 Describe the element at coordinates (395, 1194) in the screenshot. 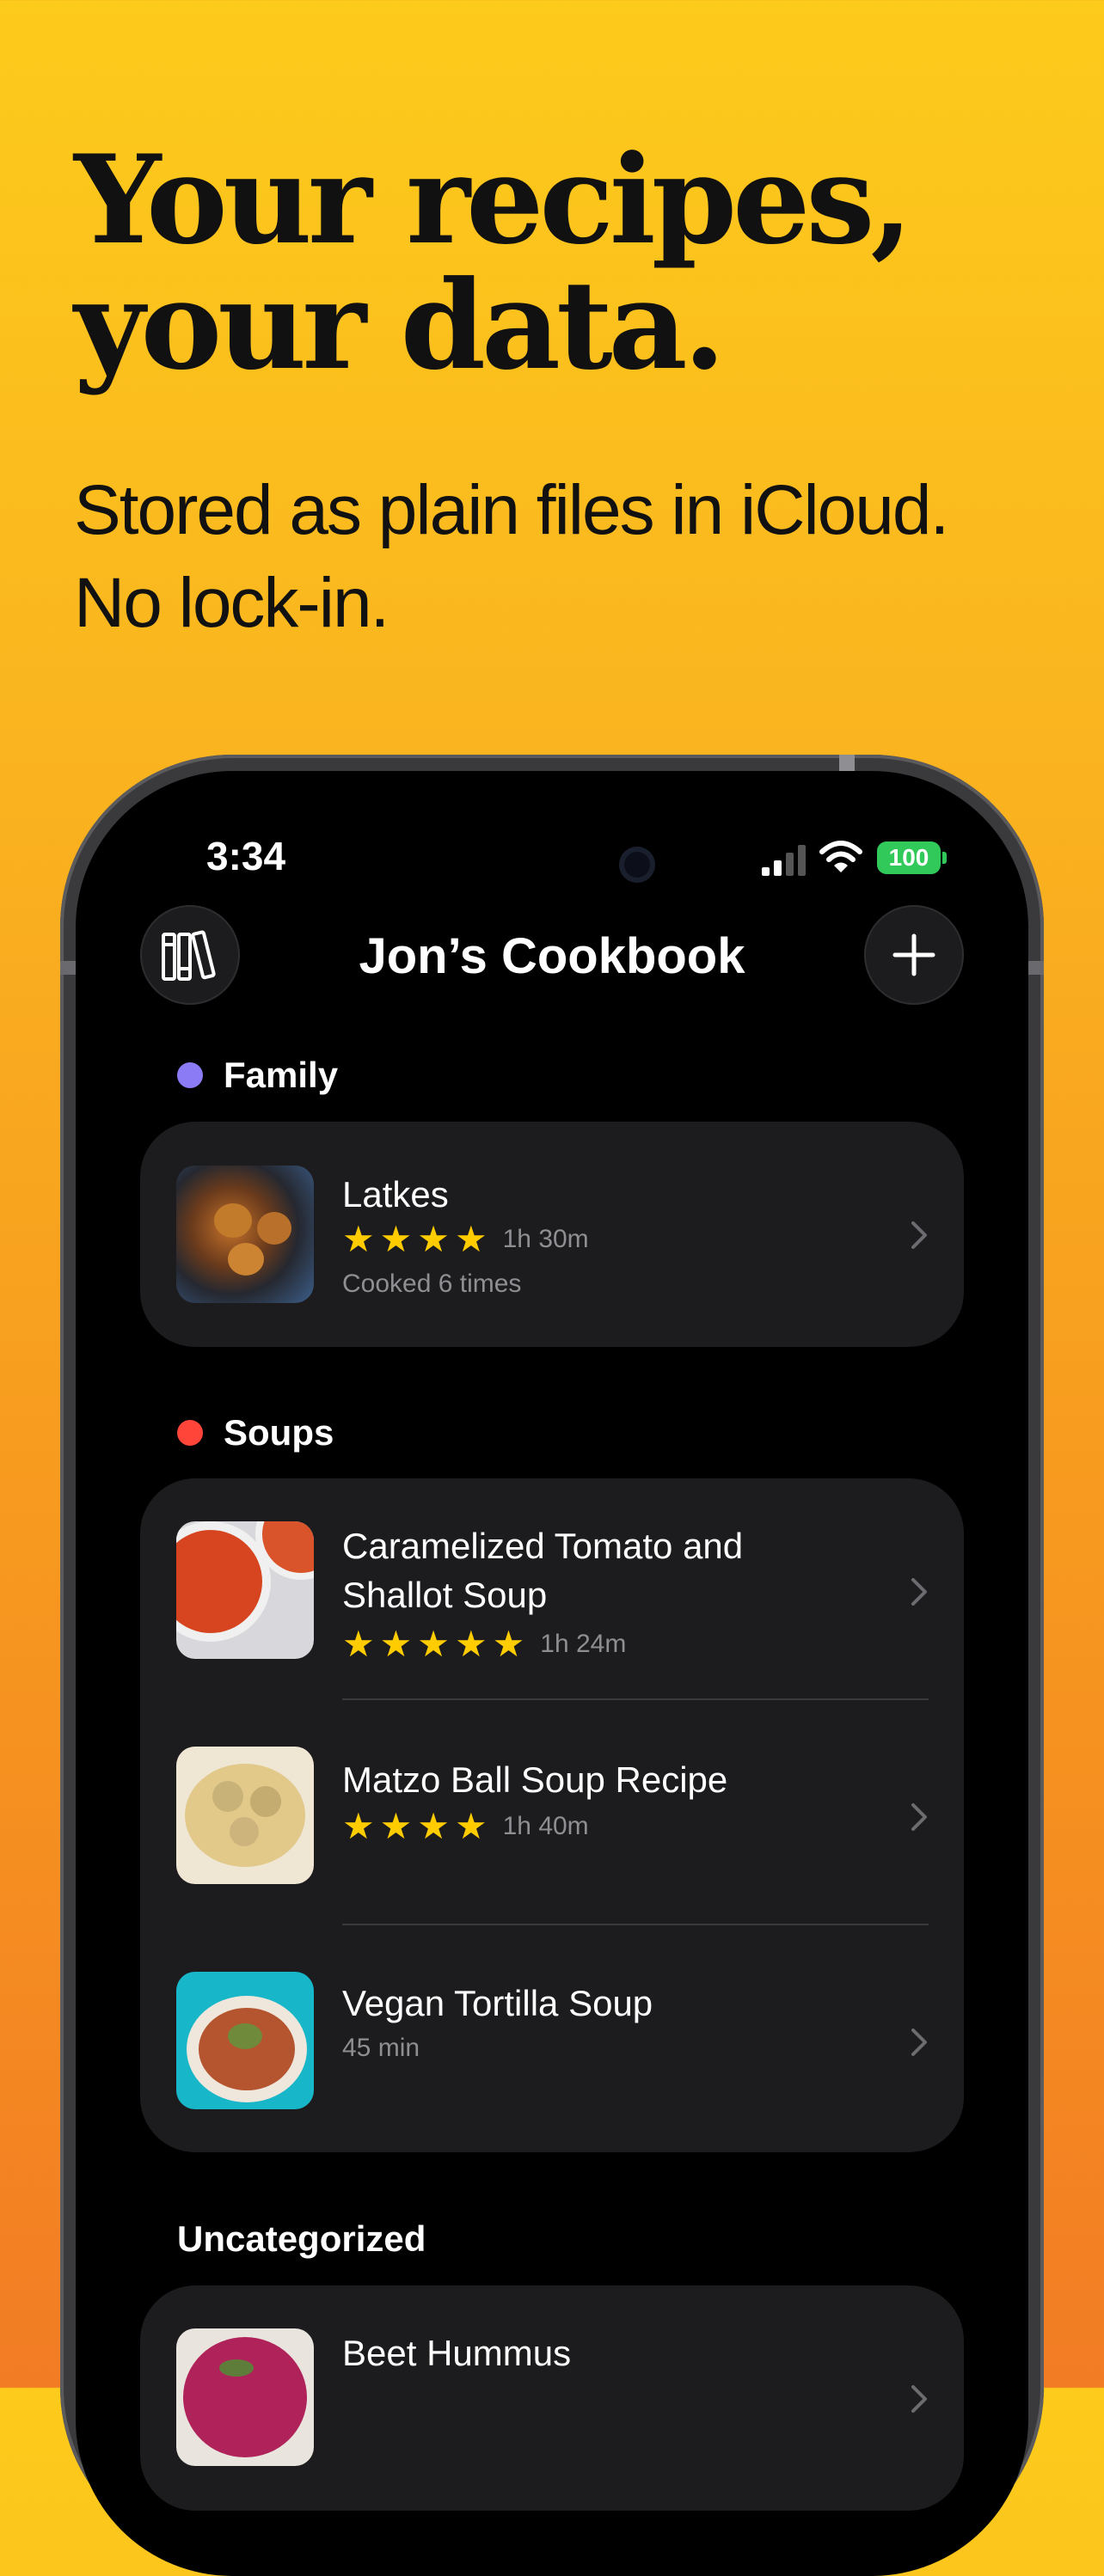

I see `recipe-title: Latkes` at that location.